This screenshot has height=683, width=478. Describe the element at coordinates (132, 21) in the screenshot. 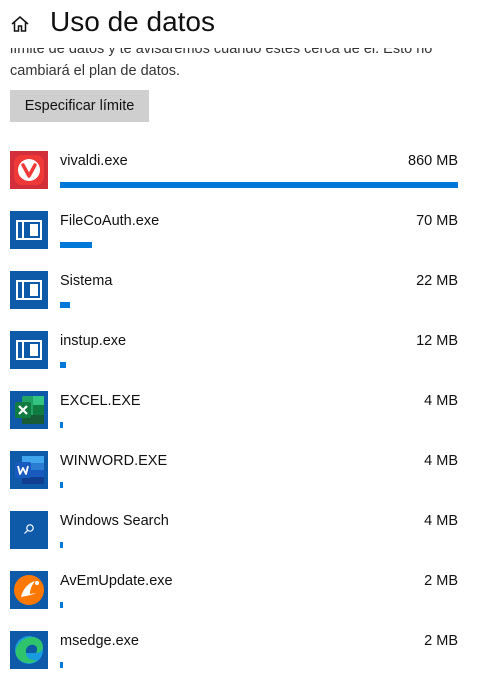

I see `page-title: Uso de datos` at that location.